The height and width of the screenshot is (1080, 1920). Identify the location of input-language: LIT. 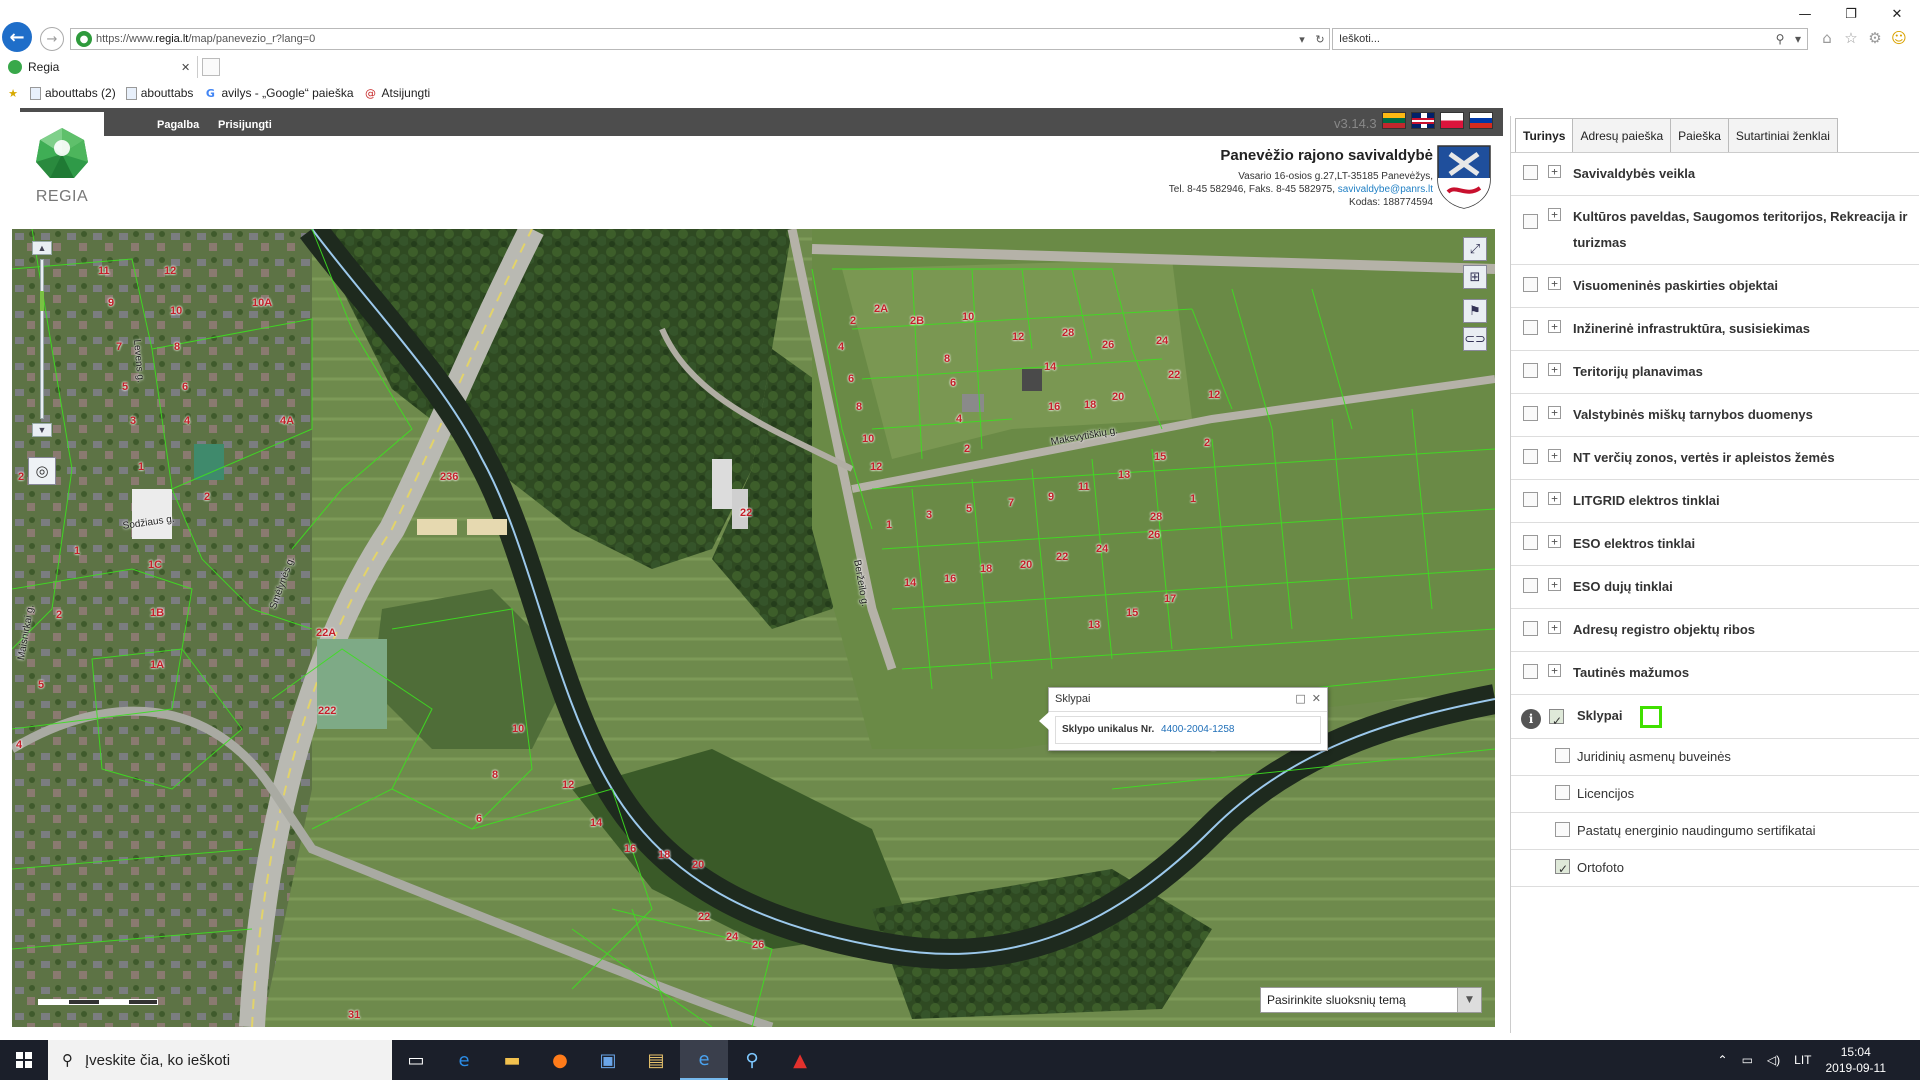
(1802, 1060).